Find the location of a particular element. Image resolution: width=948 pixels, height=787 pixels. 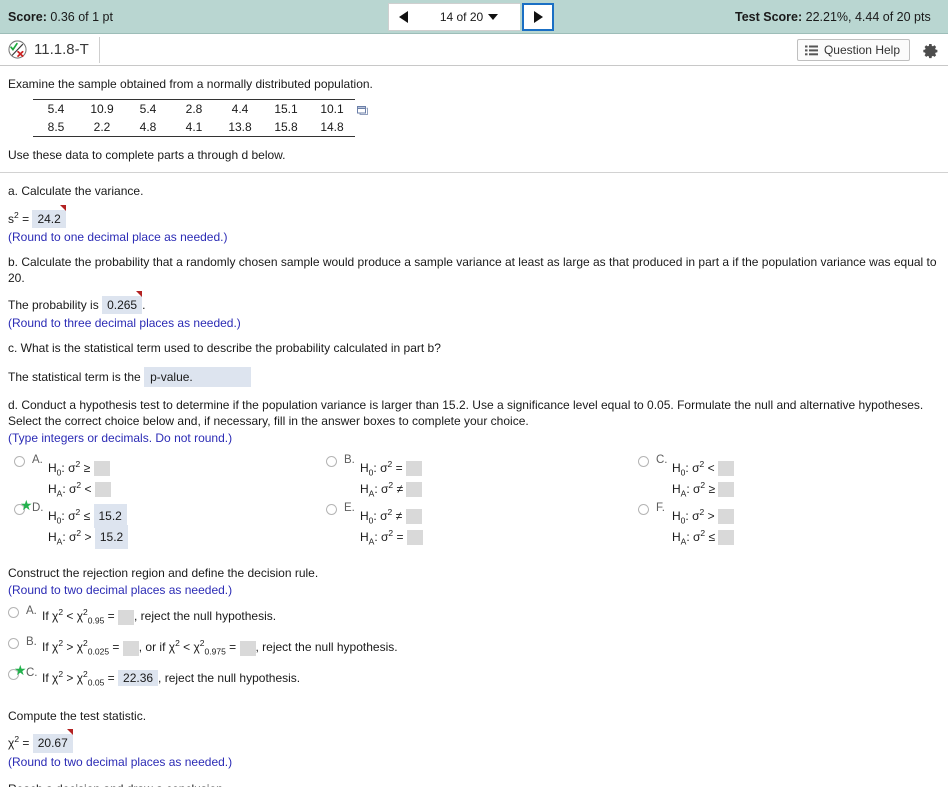

question-position-dropdown: 14 of 20 is located at coordinates (469, 17).